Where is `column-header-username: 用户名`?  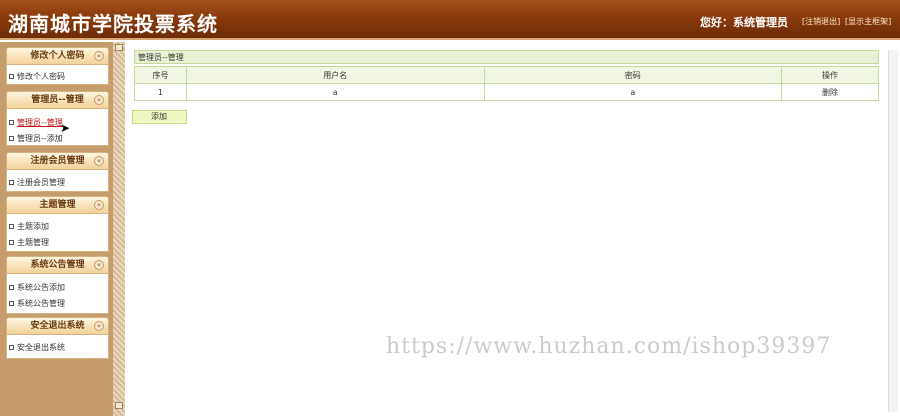
column-header-username: 用户名 is located at coordinates (335, 75).